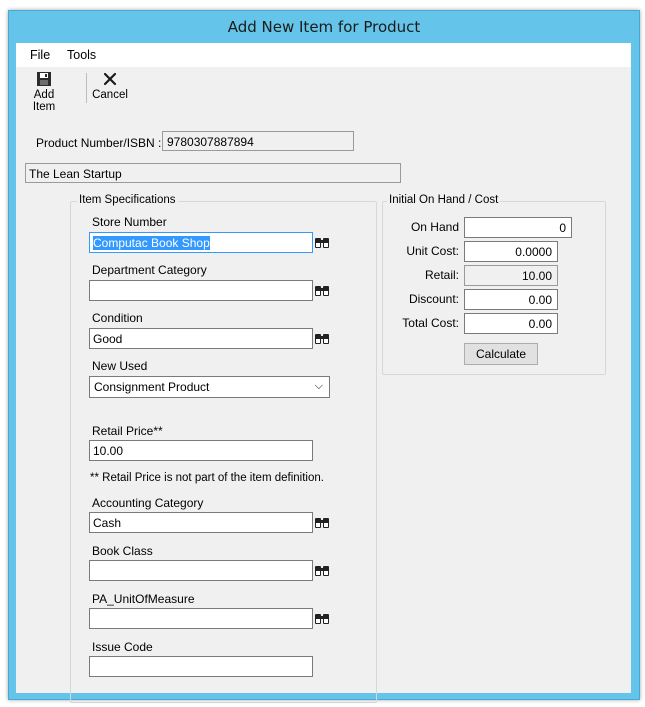  Describe the element at coordinates (323, 90) in the screenshot. I see `toolbar: Add Item Cancel` at that location.